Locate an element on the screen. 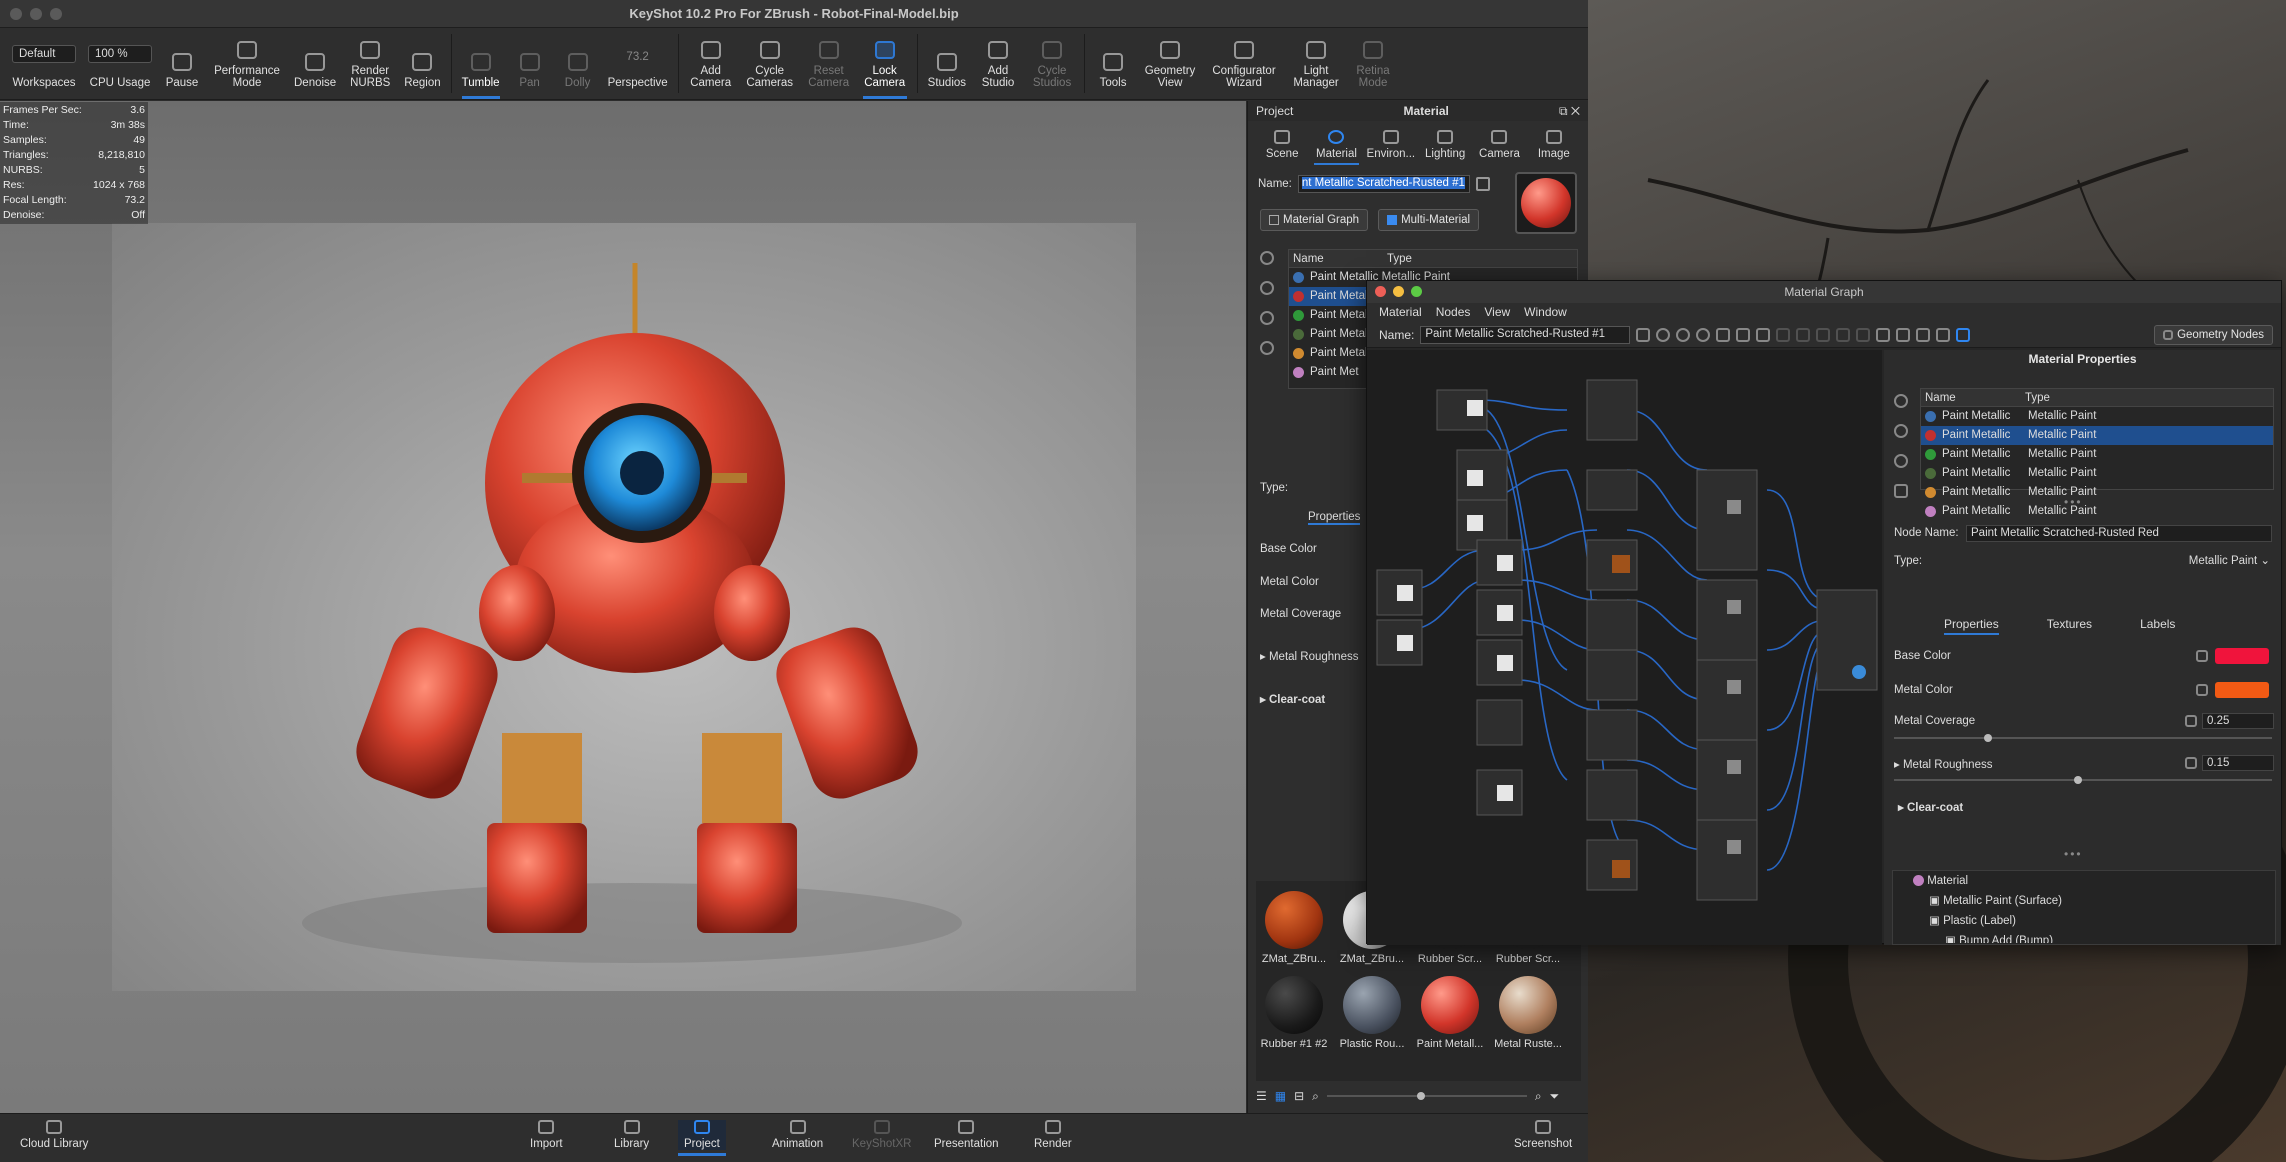 The height and width of the screenshot is (1162, 2286). tab-lighting: Lighting is located at coordinates (1445, 143).